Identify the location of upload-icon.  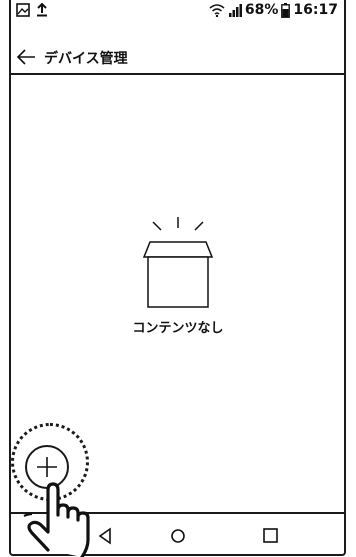
(42, 10).